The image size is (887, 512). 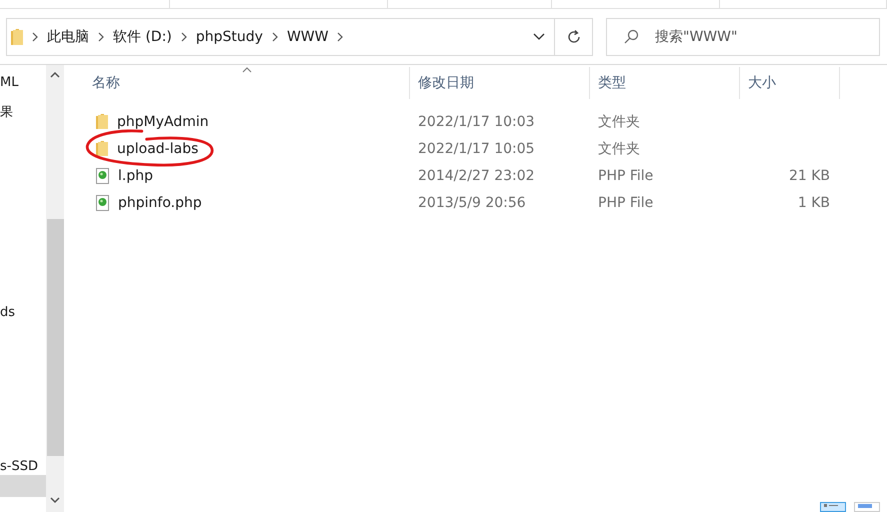 What do you see at coordinates (237, 83) in the screenshot?
I see `column-header: 名称` at bounding box center [237, 83].